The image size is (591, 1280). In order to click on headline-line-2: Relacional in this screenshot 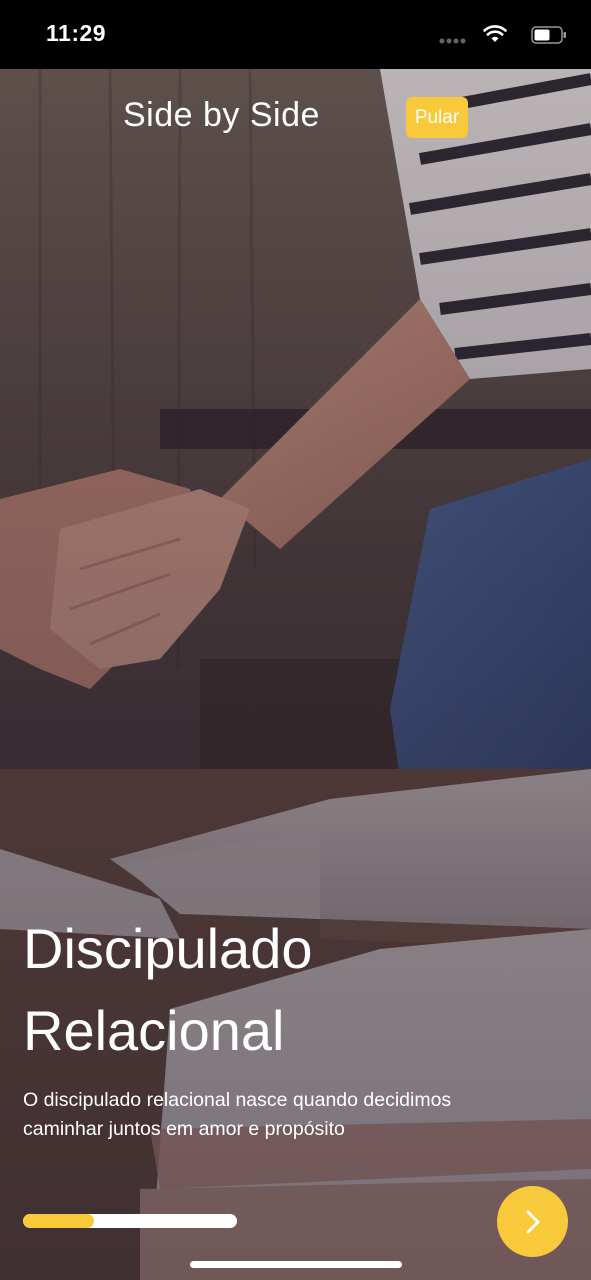, I will do `click(154, 1030)`.